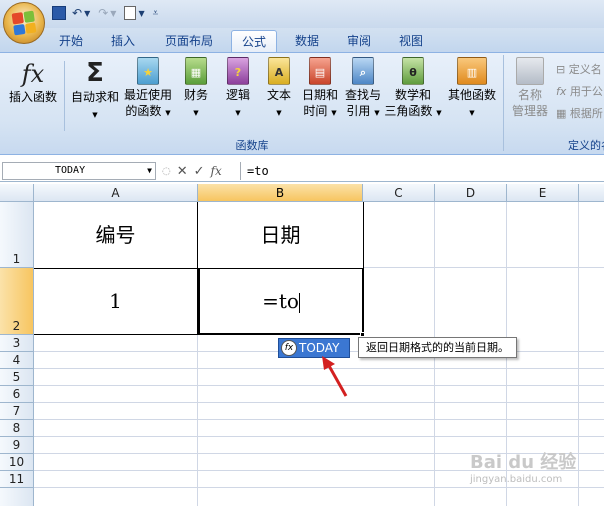 Image resolution: width=604 pixels, height=506 pixels. Describe the element at coordinates (307, 41) in the screenshot. I see `tab-data: 数据` at that location.